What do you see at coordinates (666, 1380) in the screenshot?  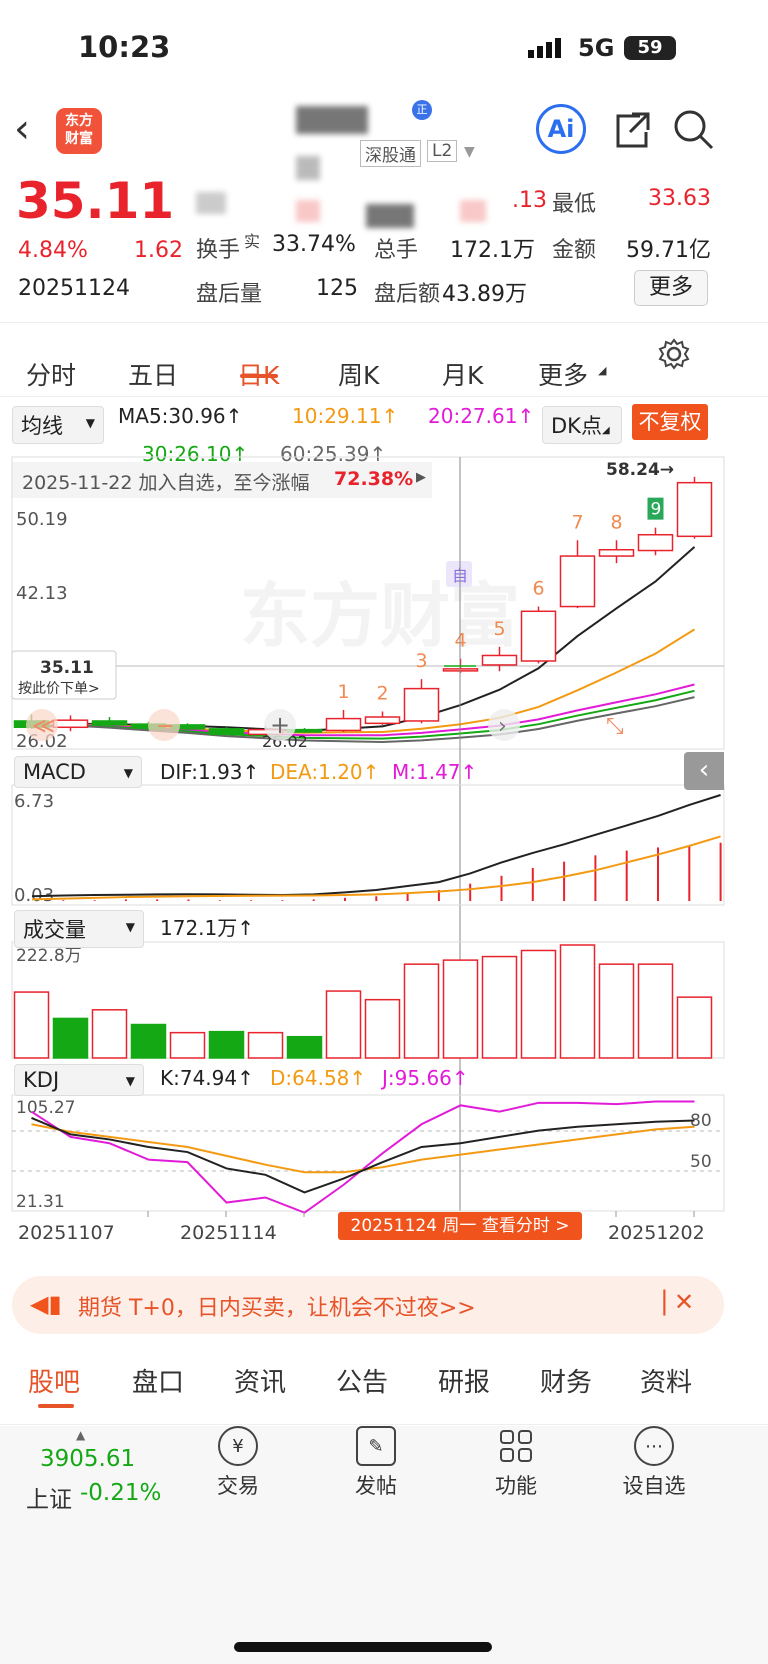 I see `tab-profile: 资料` at bounding box center [666, 1380].